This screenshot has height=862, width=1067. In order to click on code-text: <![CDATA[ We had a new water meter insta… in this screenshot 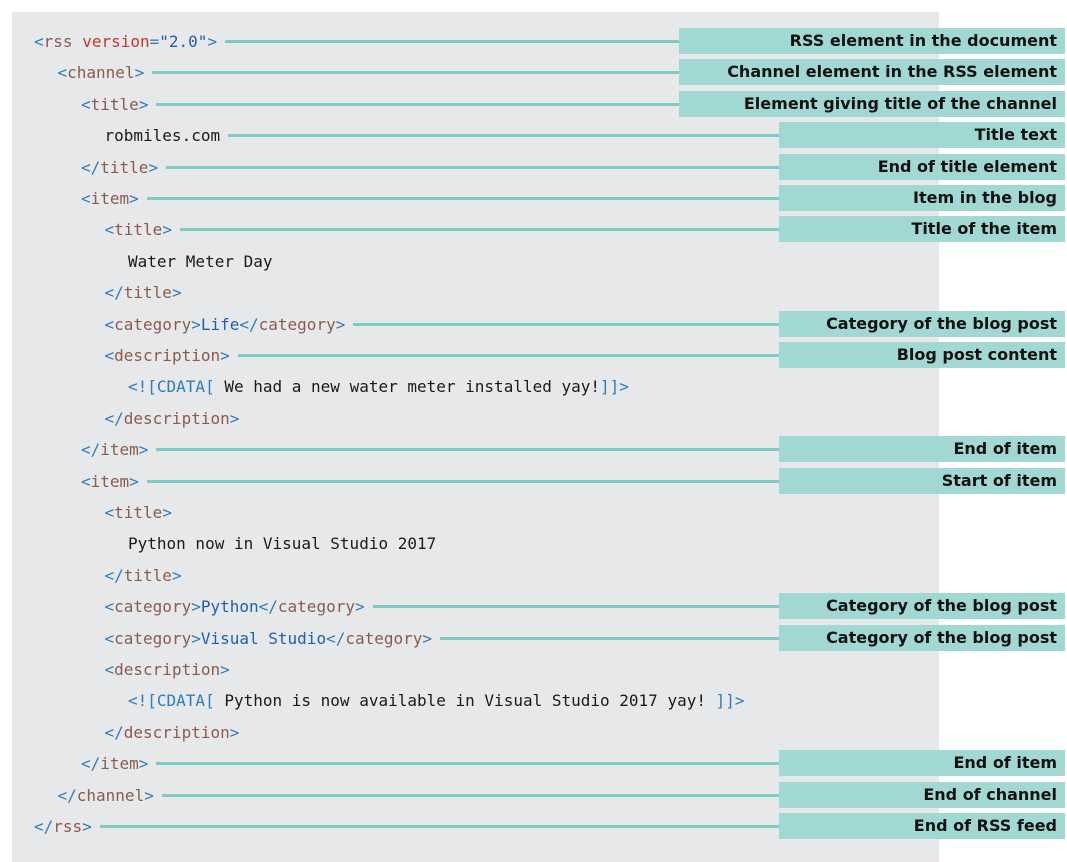, I will do `click(378, 387)`.